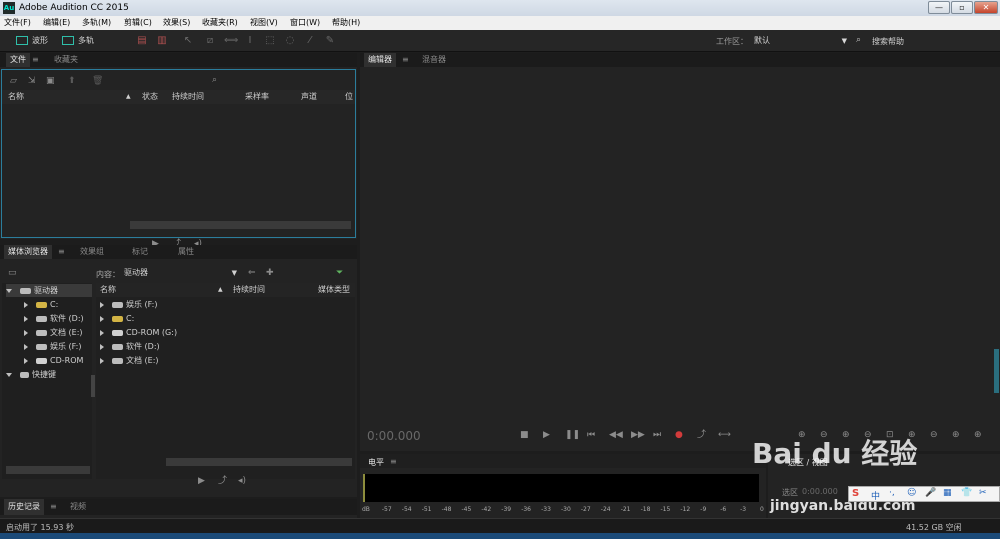  What do you see at coordinates (129, 360) in the screenshot?
I see `list-item: 文档 (E:)` at bounding box center [129, 360].